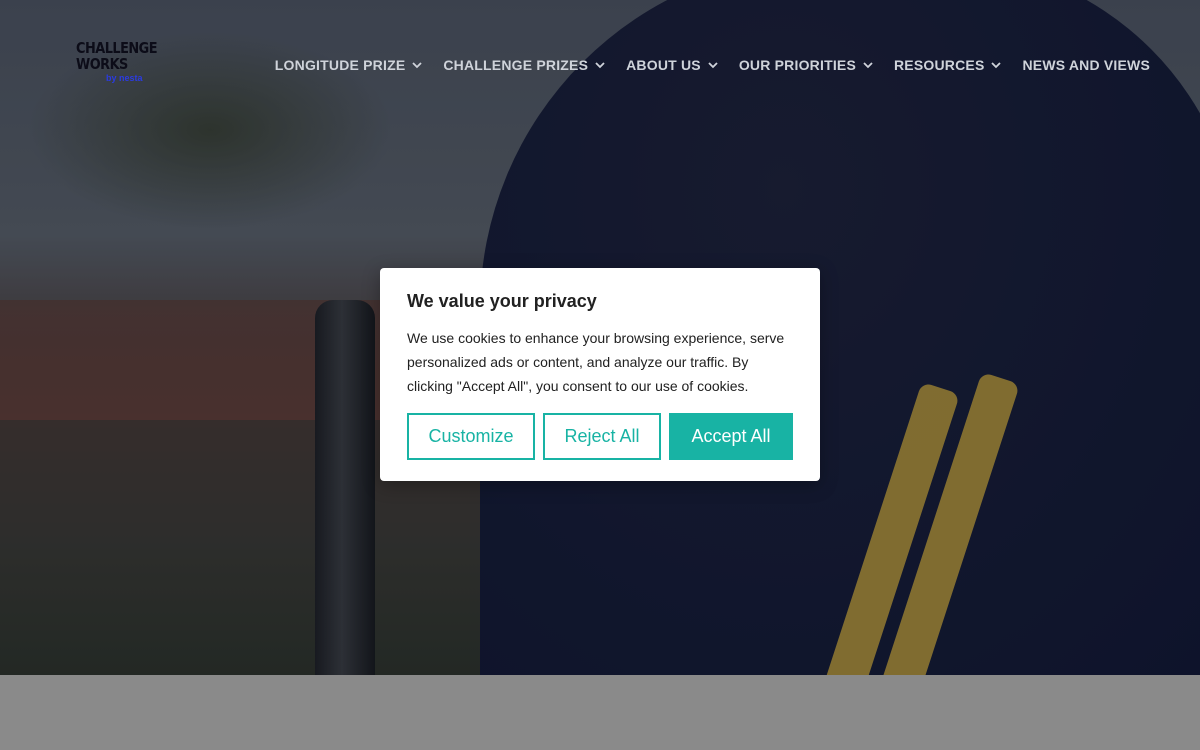  I want to click on customize-button: Customize, so click(471, 436).